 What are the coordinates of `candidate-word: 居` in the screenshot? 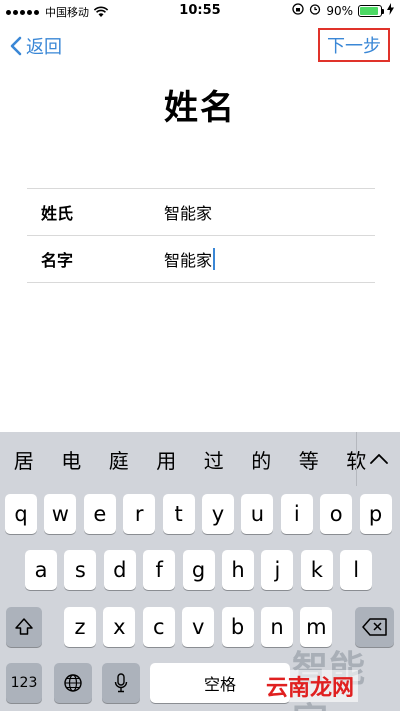 It's located at (24, 459).